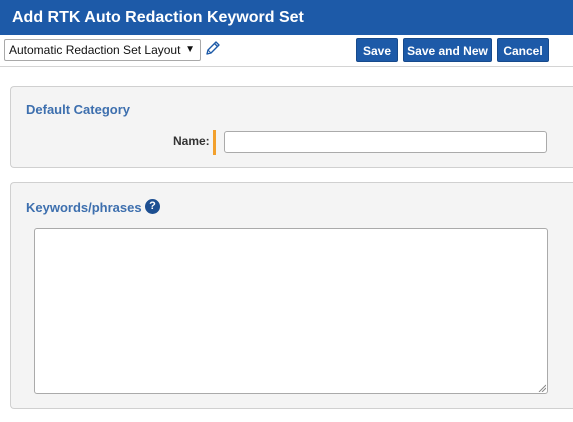 This screenshot has height=422, width=573. Describe the element at coordinates (191, 141) in the screenshot. I see `name-label: Name:` at that location.